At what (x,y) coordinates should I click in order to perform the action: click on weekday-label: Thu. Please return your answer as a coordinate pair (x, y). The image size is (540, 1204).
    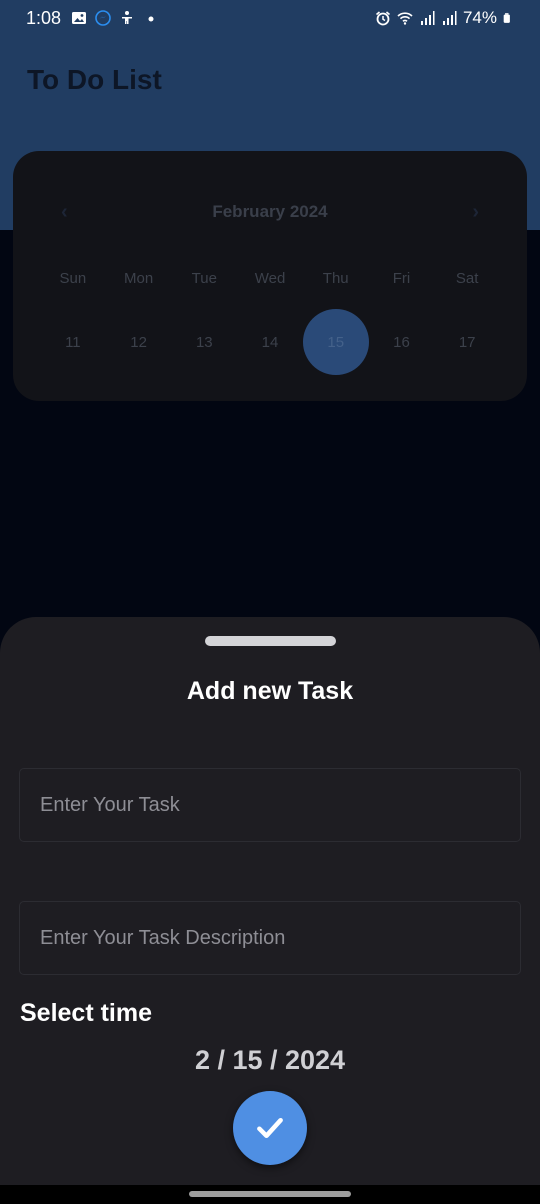
    Looking at the image, I should click on (335, 278).